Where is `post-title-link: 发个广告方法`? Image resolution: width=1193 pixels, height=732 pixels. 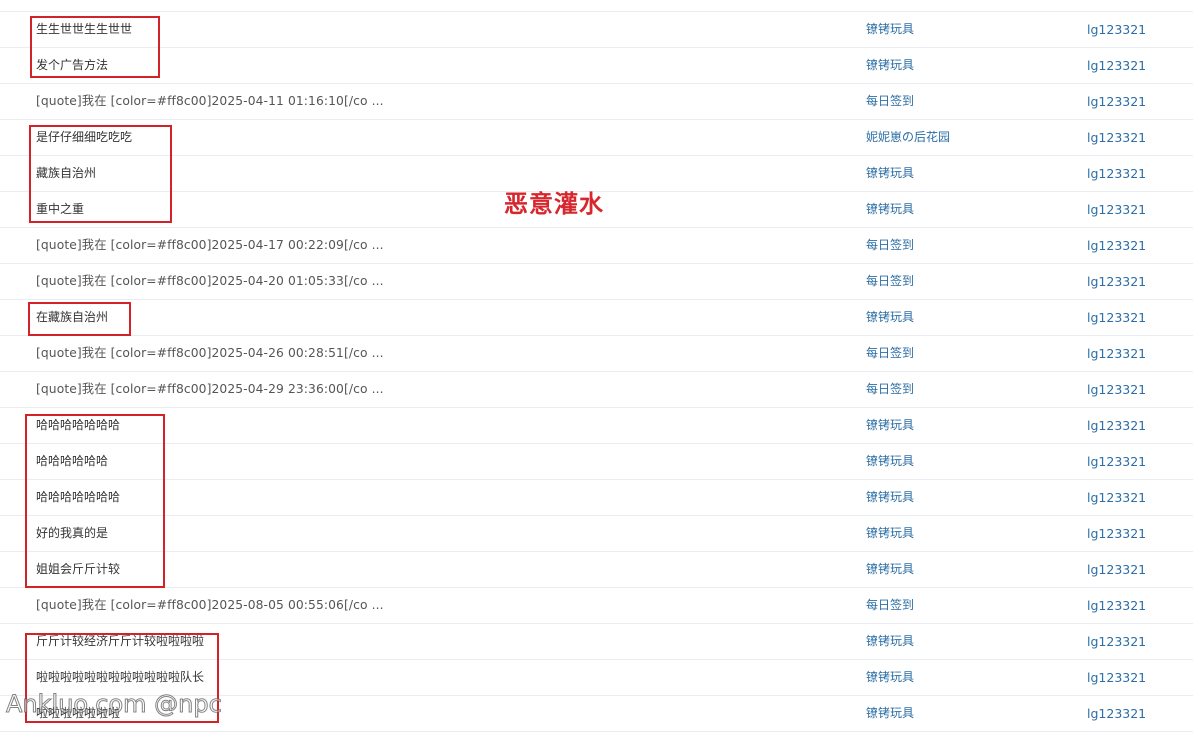
post-title-link: 发个广告方法 is located at coordinates (72, 65).